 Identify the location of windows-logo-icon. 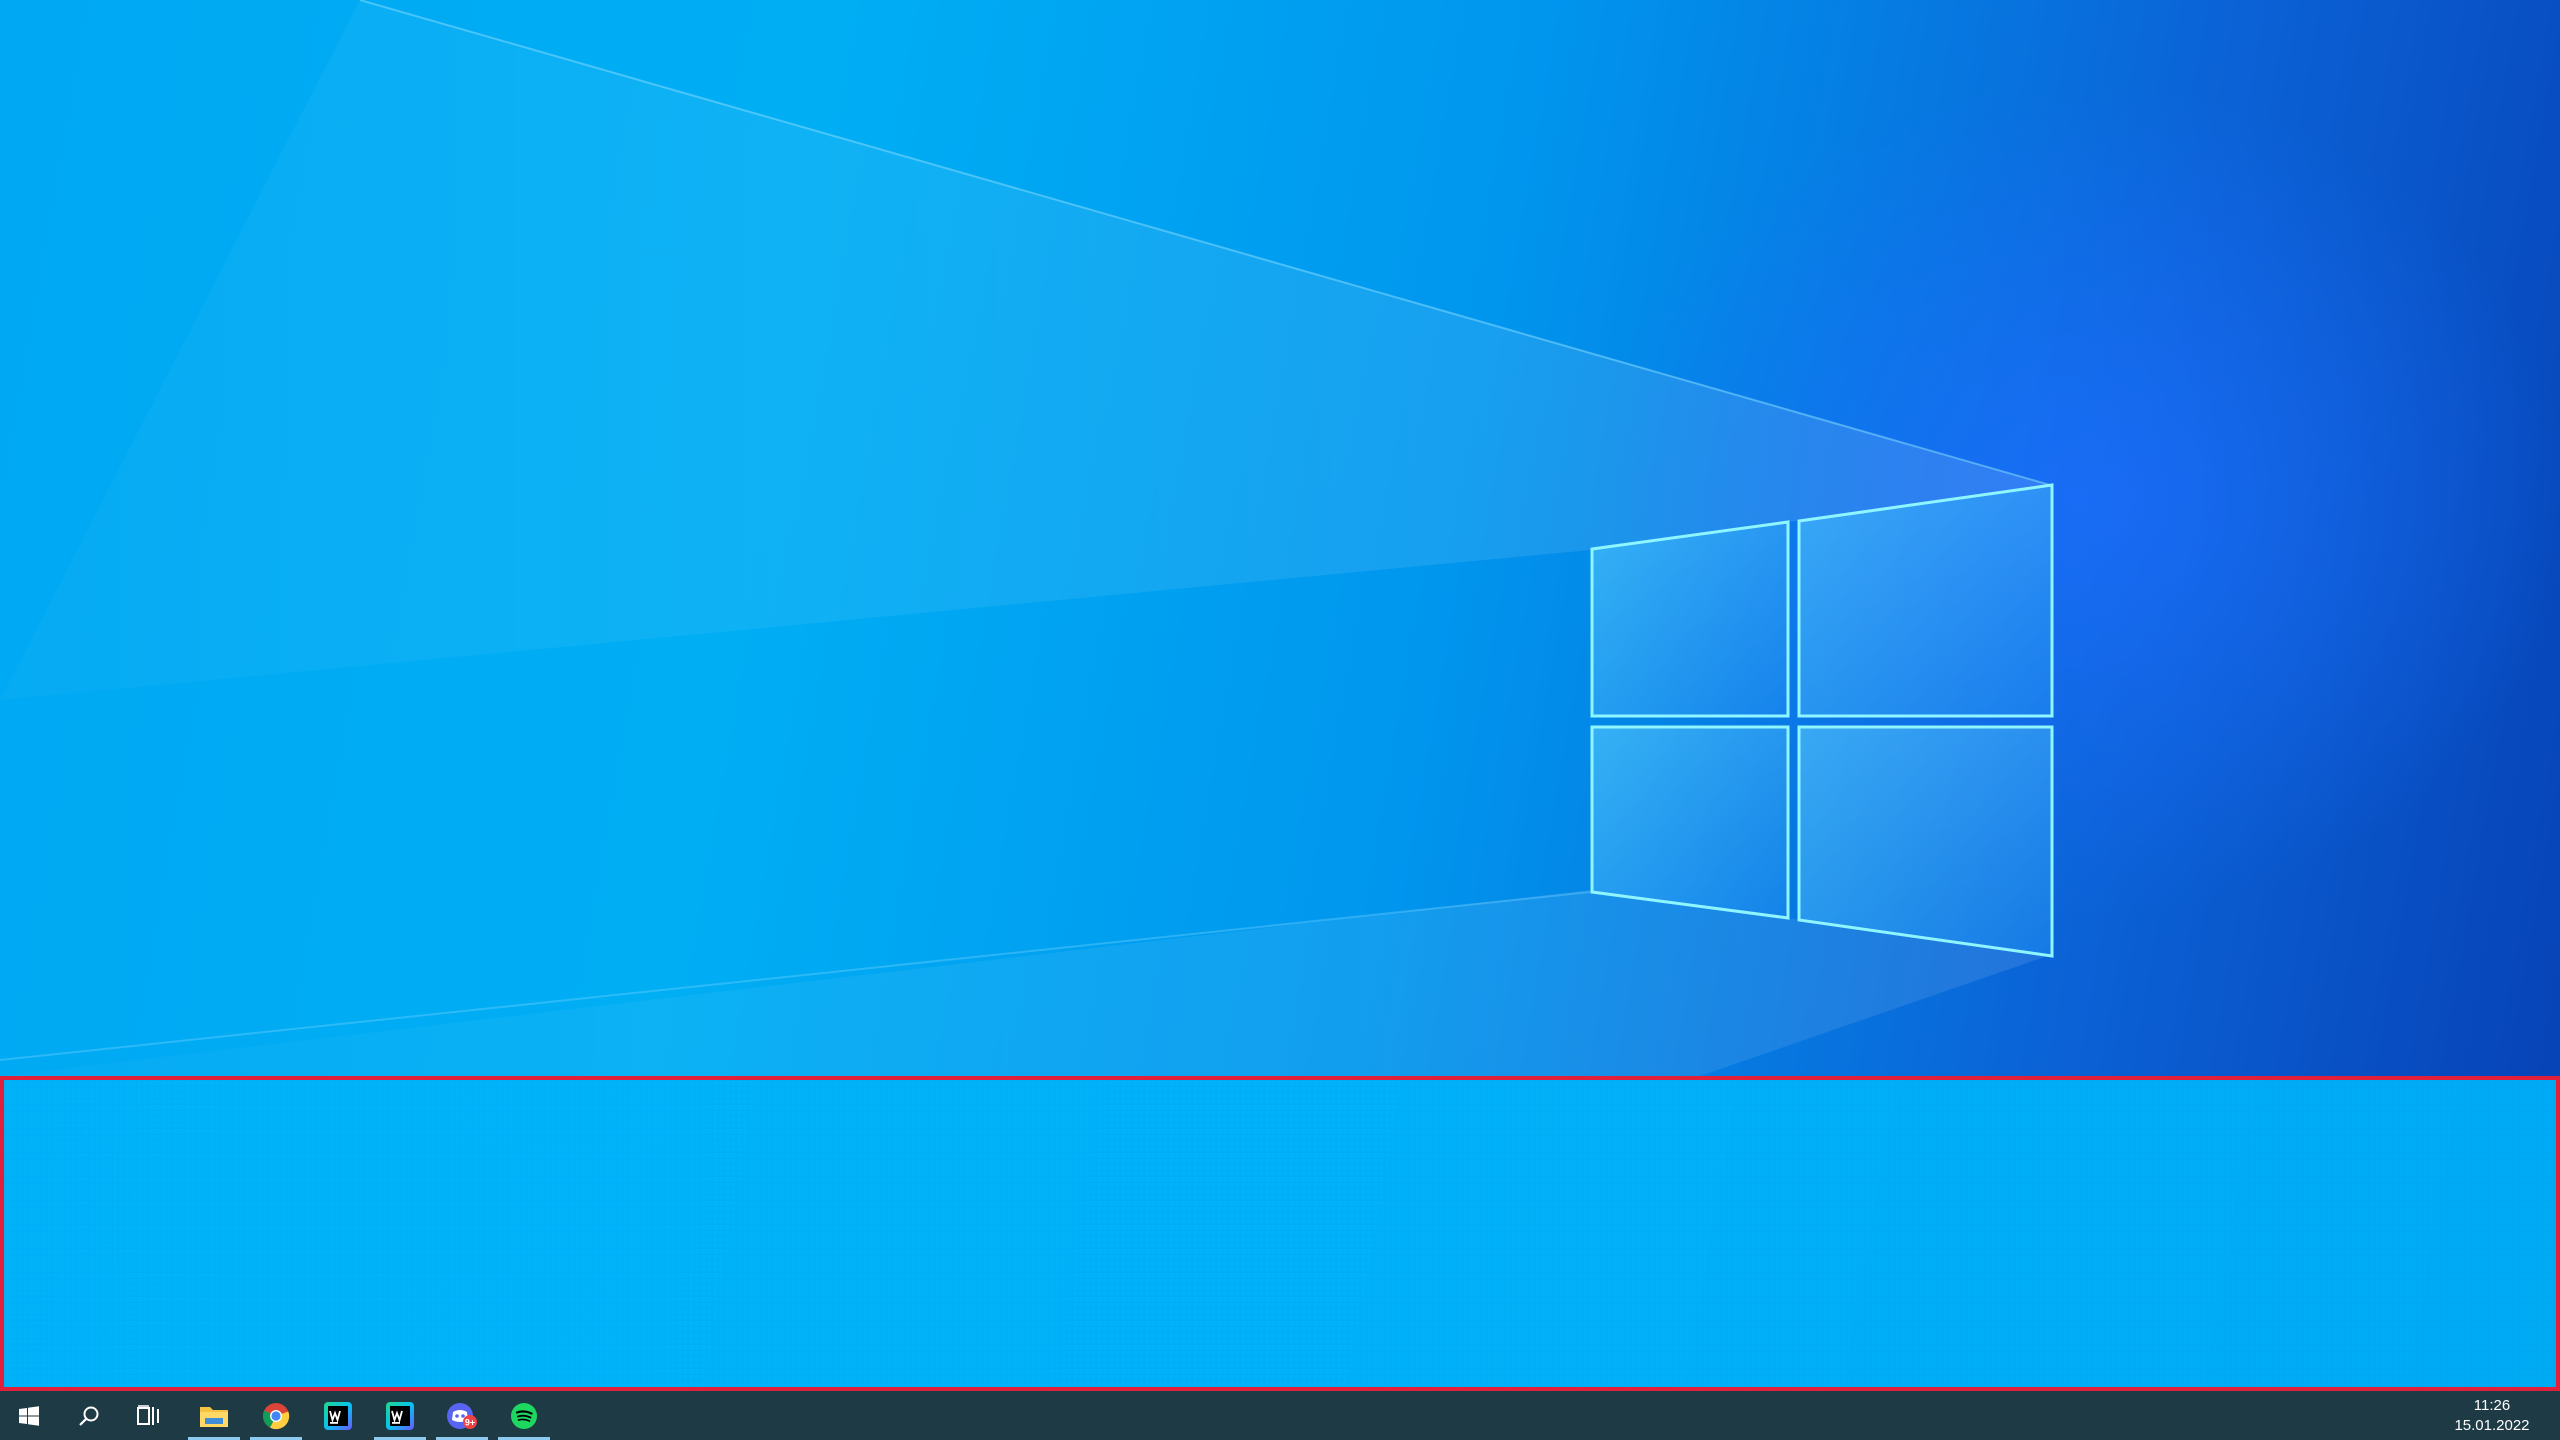
(29, 1415).